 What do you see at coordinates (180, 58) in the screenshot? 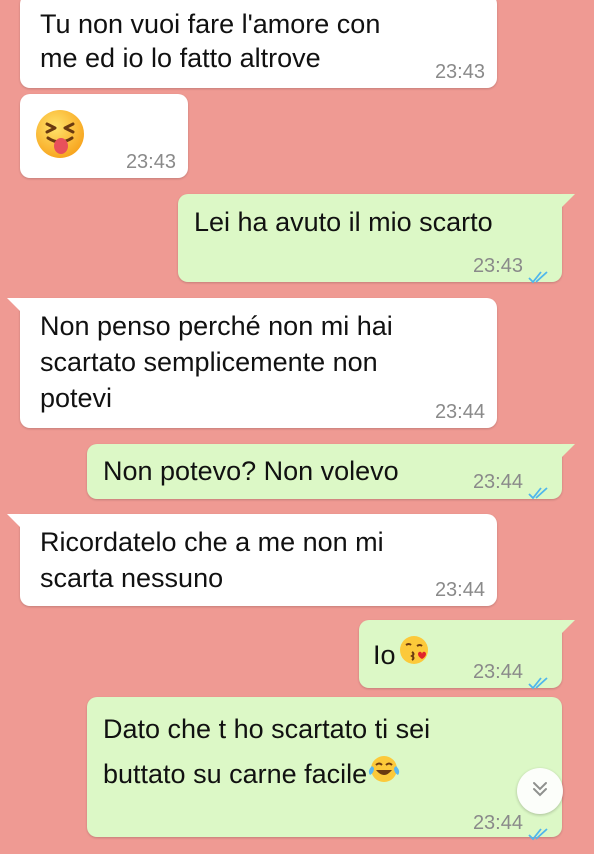
I see `message-text-line: me ed io lo fatto altrove` at bounding box center [180, 58].